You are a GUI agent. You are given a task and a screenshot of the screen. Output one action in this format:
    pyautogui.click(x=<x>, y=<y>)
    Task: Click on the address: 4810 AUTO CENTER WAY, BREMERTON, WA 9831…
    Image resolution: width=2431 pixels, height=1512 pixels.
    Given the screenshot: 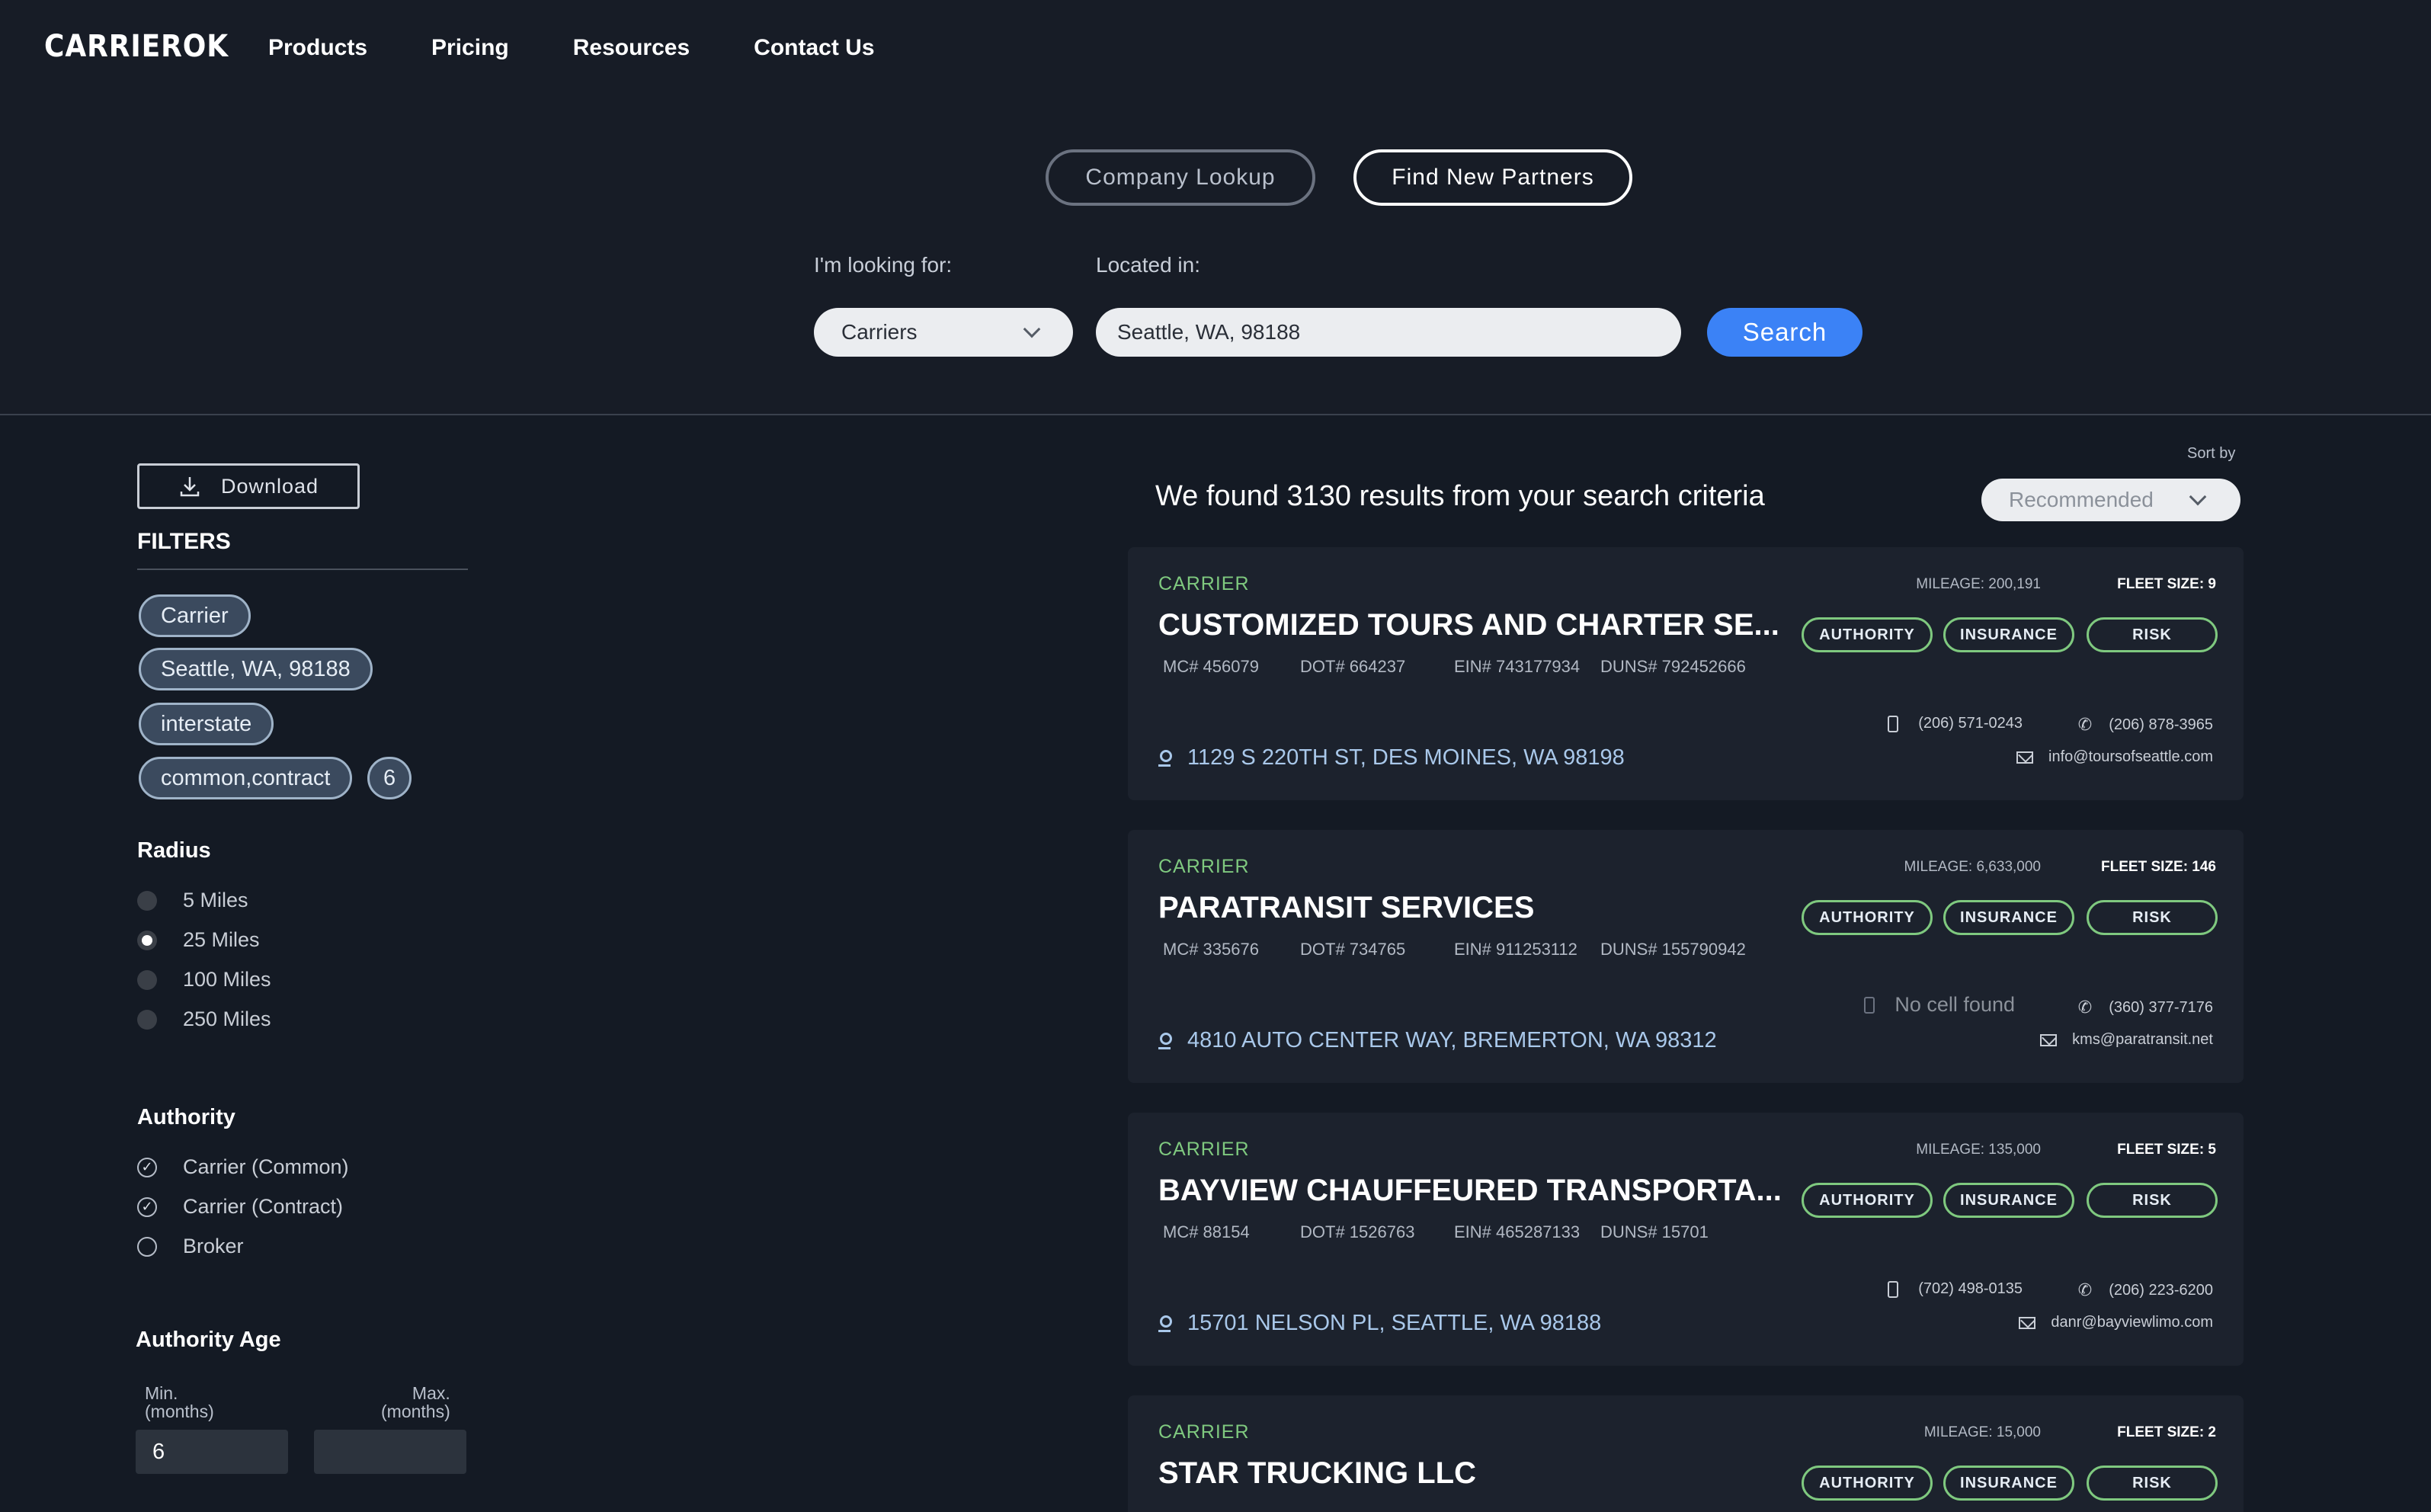 What is the action you would take?
    pyautogui.click(x=1437, y=1040)
    